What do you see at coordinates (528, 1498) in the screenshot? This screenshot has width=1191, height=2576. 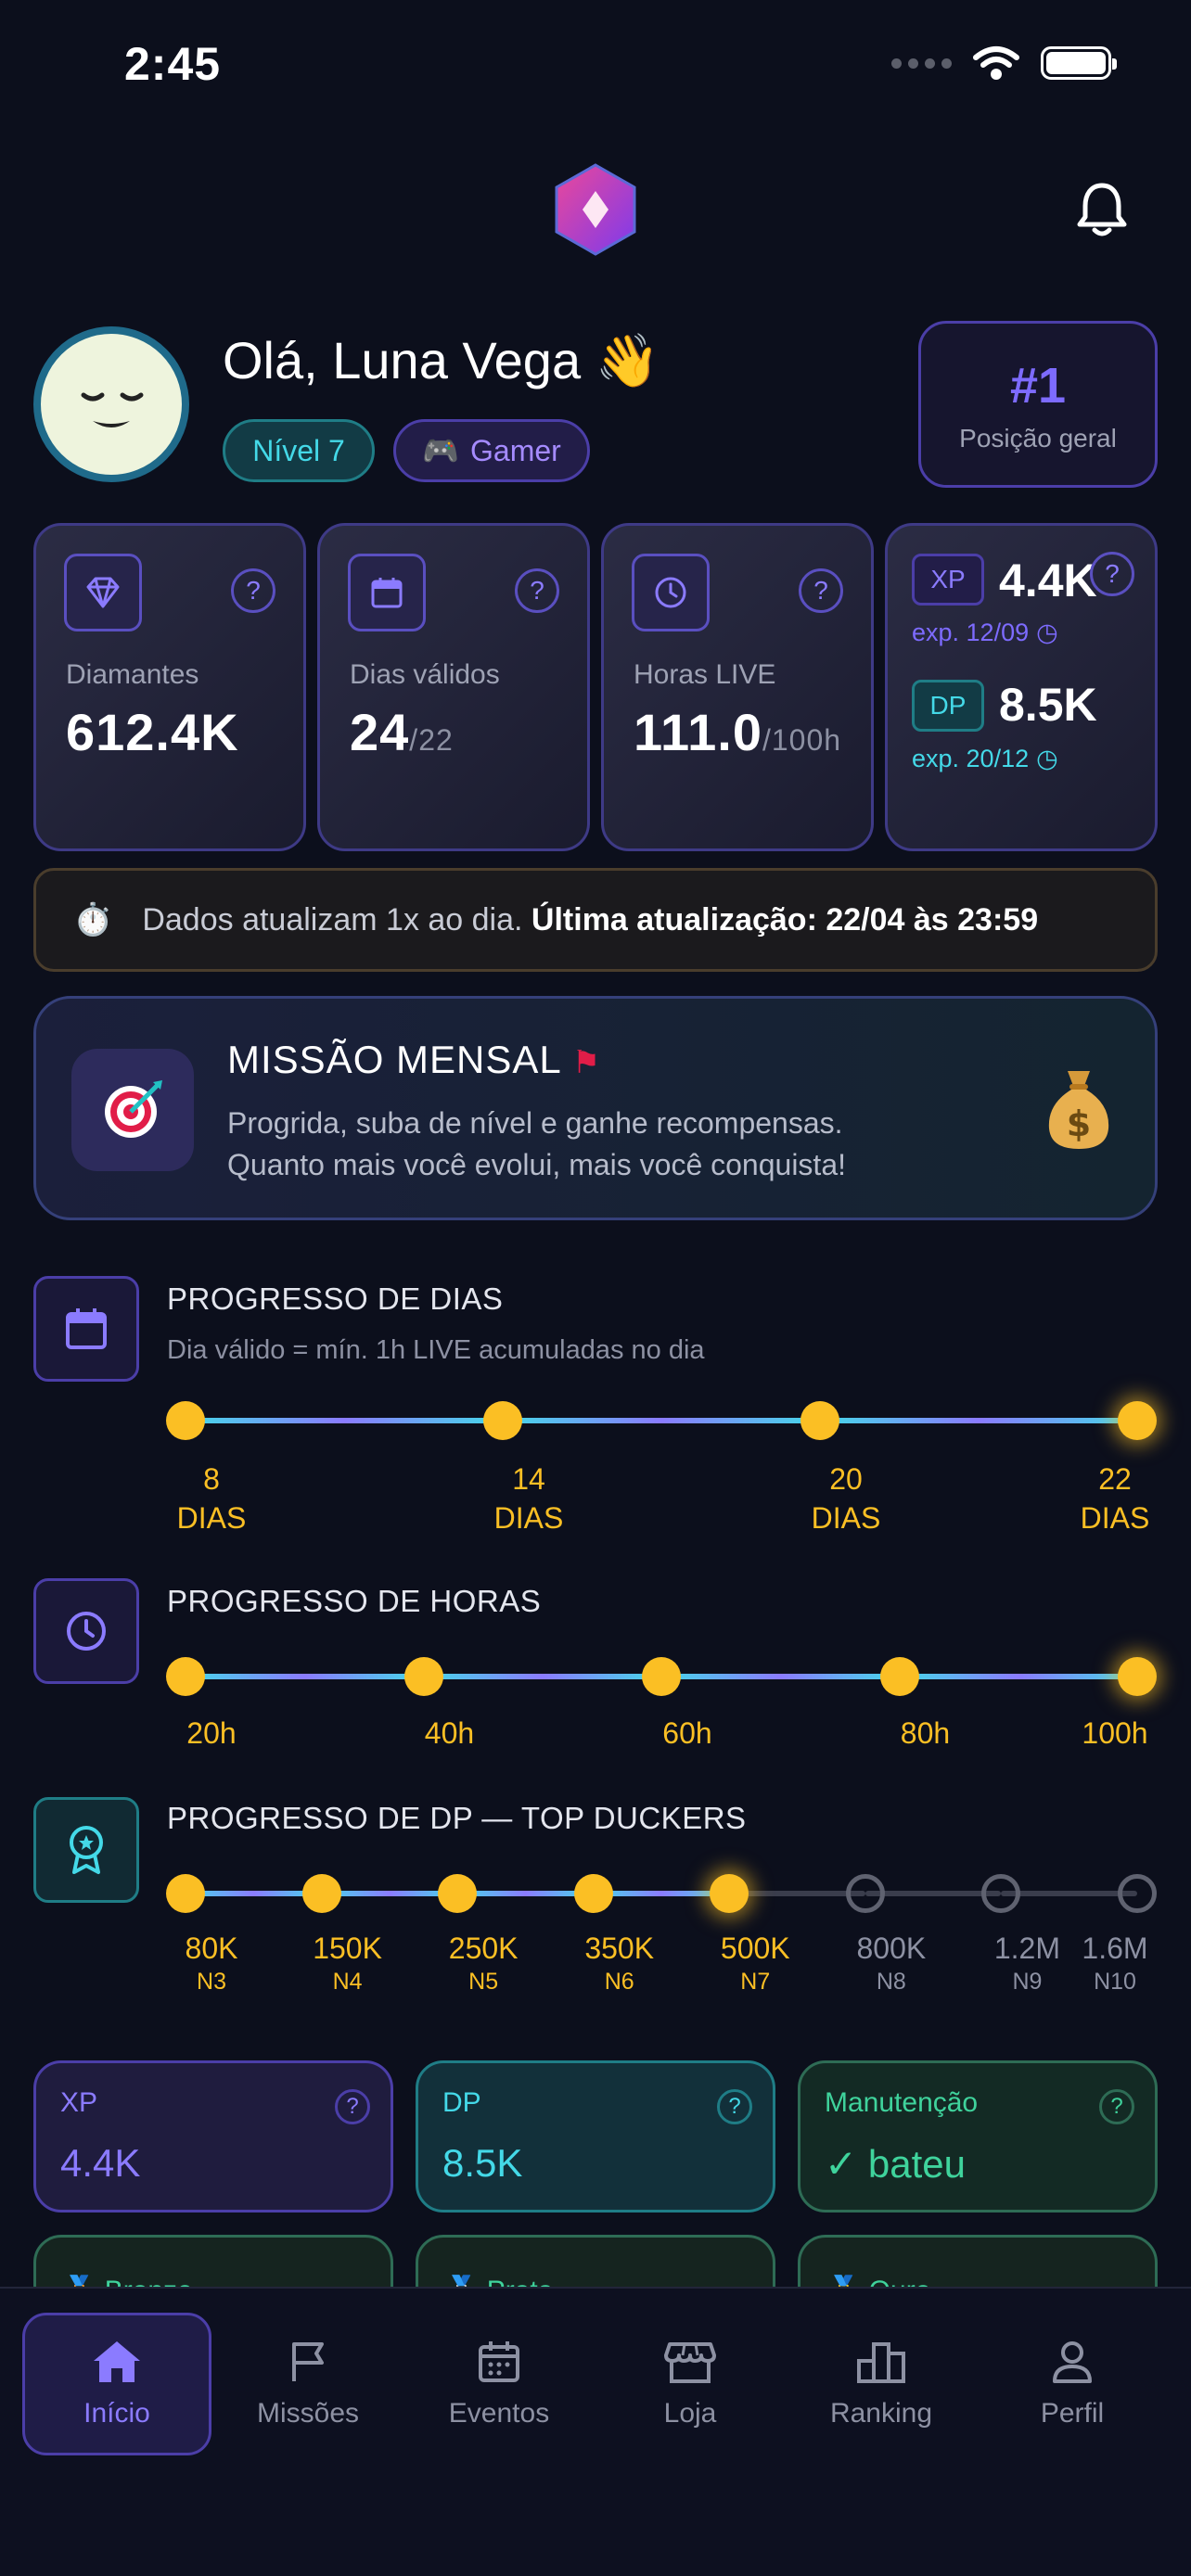 I see `milestone-label: 14 DIAS` at bounding box center [528, 1498].